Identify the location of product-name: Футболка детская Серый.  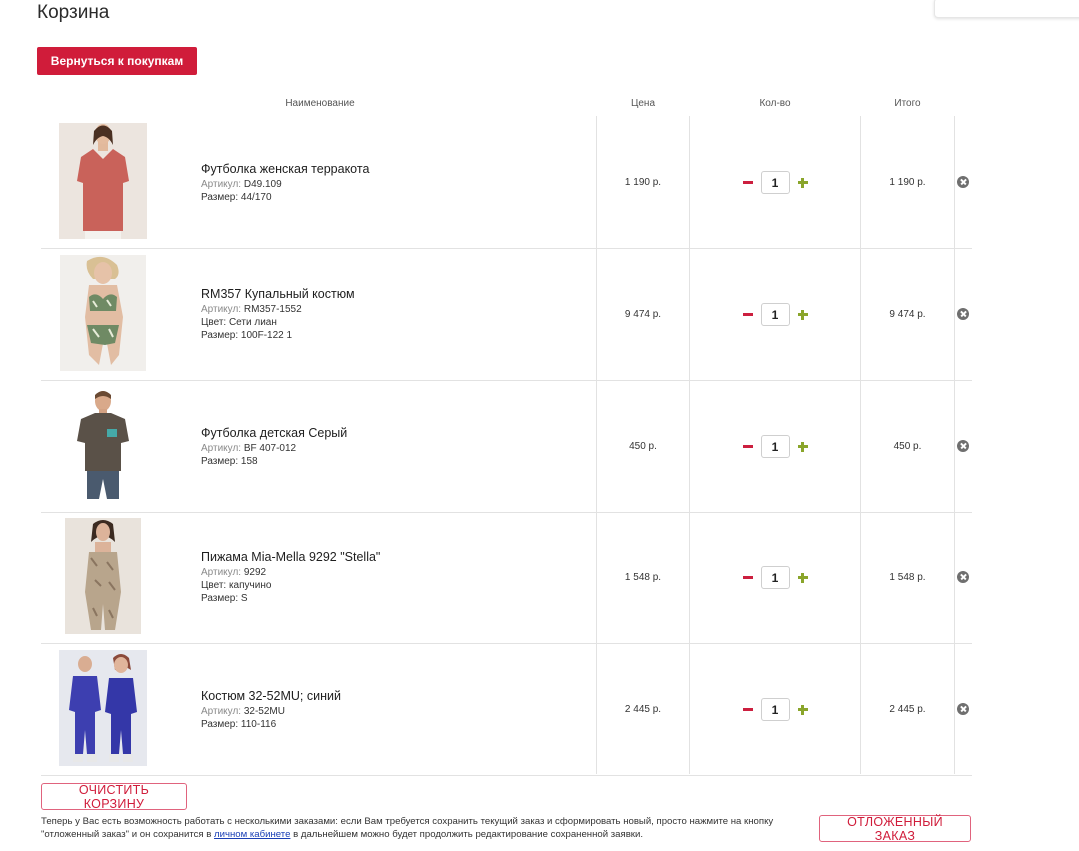
(391, 433).